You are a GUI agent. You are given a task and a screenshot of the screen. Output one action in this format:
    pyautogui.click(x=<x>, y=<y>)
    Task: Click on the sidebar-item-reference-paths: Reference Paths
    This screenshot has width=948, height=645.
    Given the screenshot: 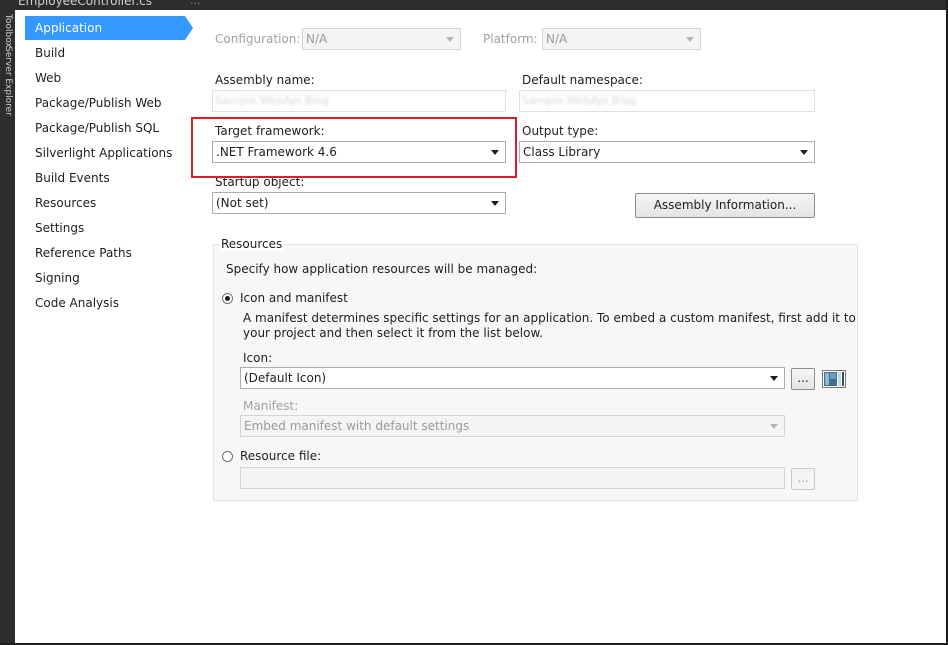 What is the action you would take?
    pyautogui.click(x=83, y=253)
    